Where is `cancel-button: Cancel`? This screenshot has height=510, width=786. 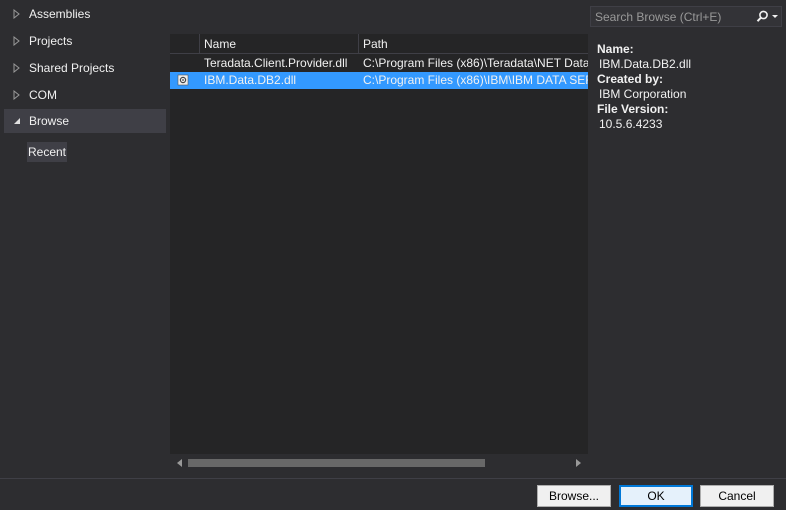 cancel-button: Cancel is located at coordinates (737, 496).